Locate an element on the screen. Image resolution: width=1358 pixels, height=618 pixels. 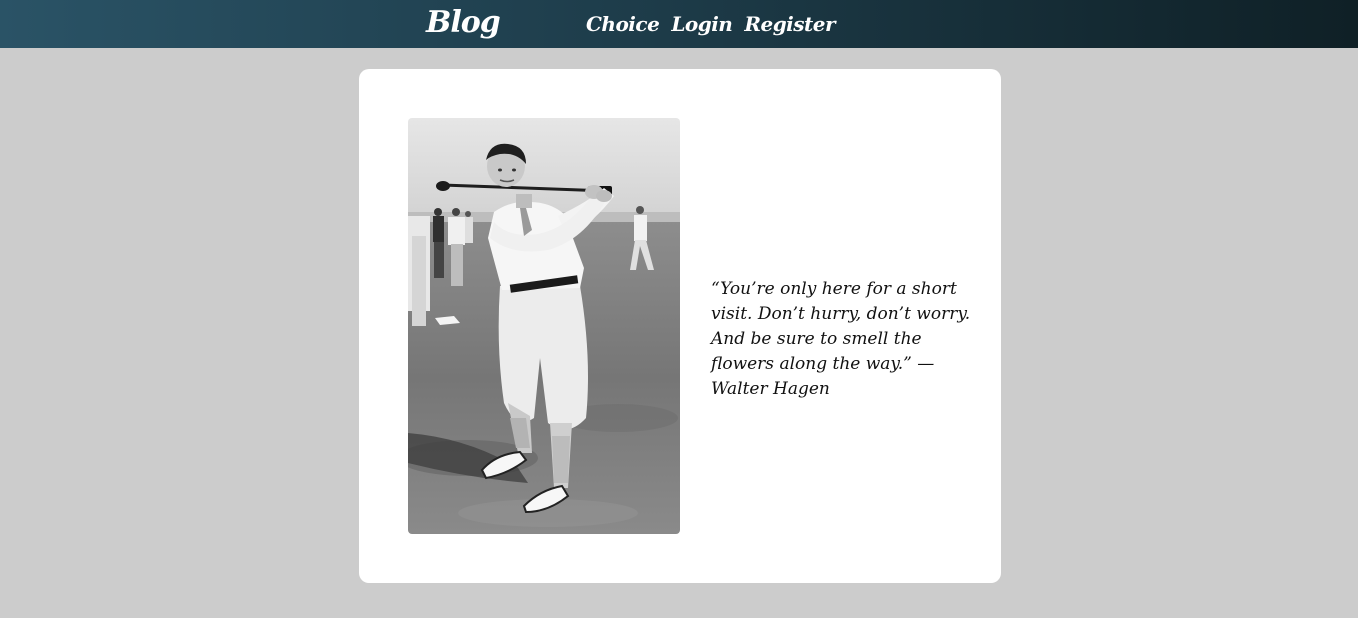
nav-links: Choice Login Register is located at coordinates (711, 24).